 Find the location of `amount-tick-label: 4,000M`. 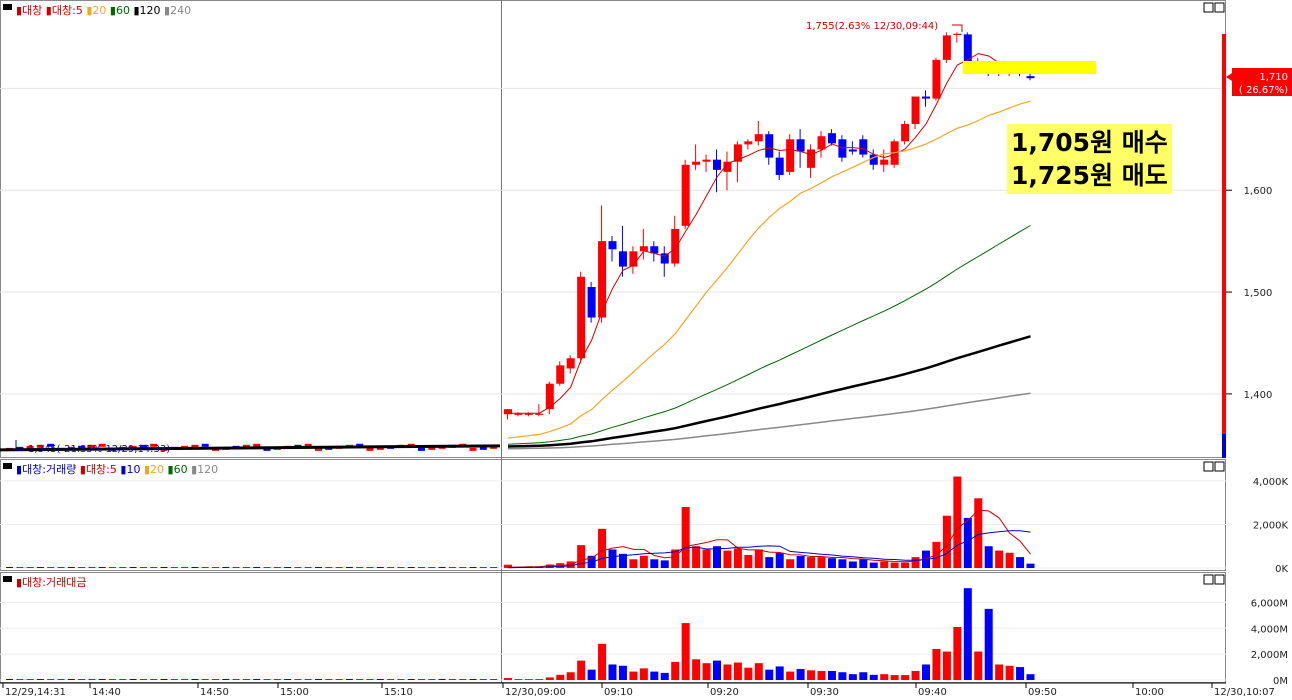

amount-tick-label: 4,000M is located at coordinates (1269, 629).